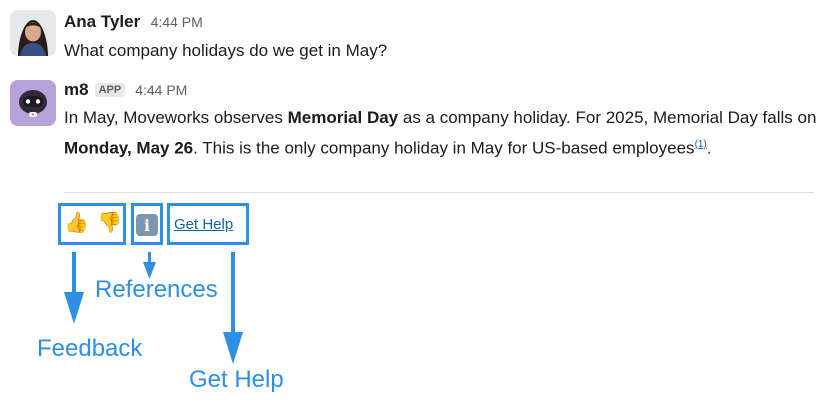 Image resolution: width=833 pixels, height=414 pixels. What do you see at coordinates (74, 275) in the screenshot?
I see `feedback-arrow-shaft` at bounding box center [74, 275].